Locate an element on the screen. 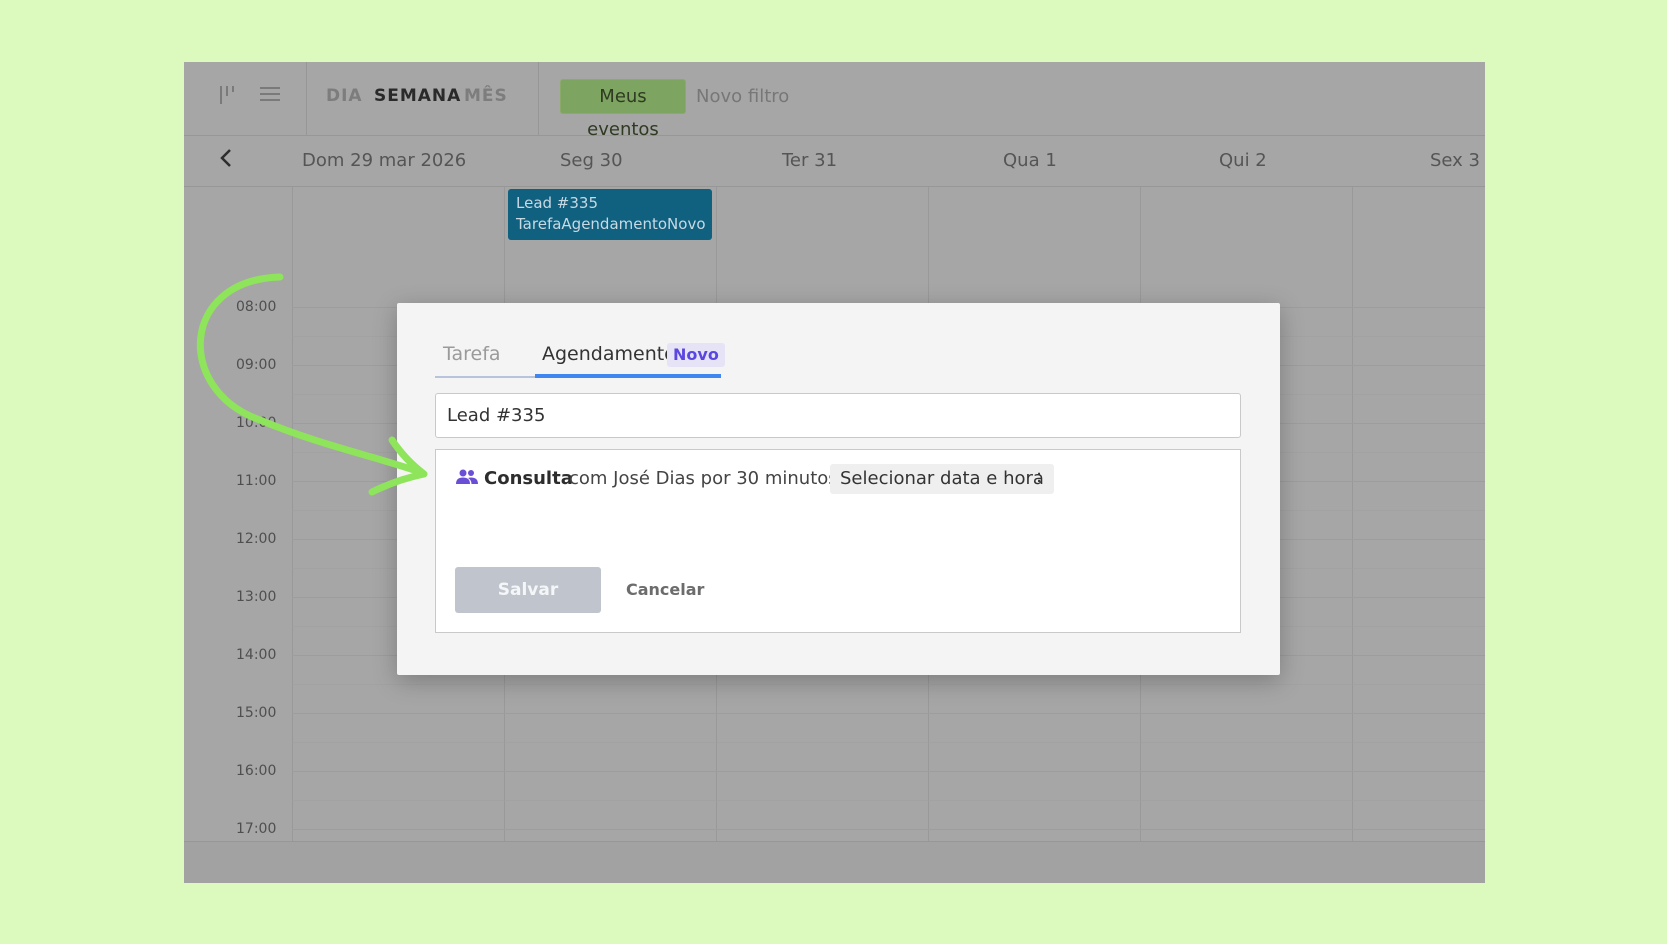 The width and height of the screenshot is (1667, 944). hour-label: 09:00 is located at coordinates (256, 365).